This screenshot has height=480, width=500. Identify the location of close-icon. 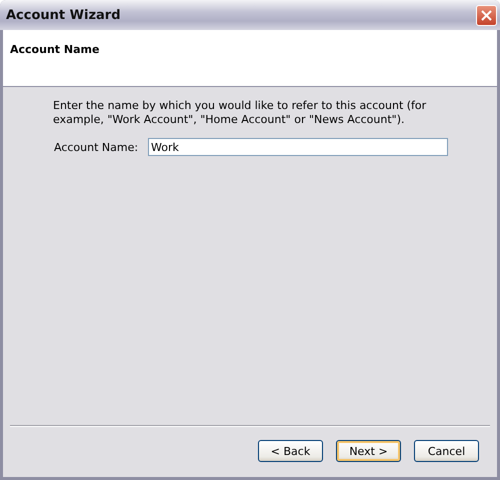
(486, 15).